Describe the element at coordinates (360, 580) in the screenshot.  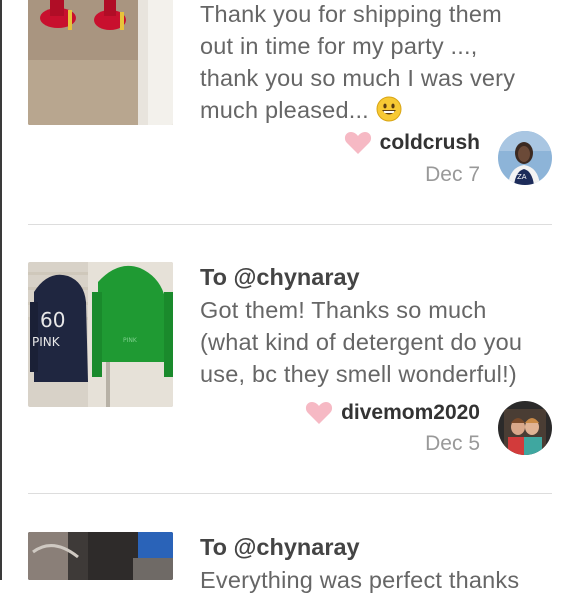
I see `review-text-line: Everything was perfect thanks` at that location.